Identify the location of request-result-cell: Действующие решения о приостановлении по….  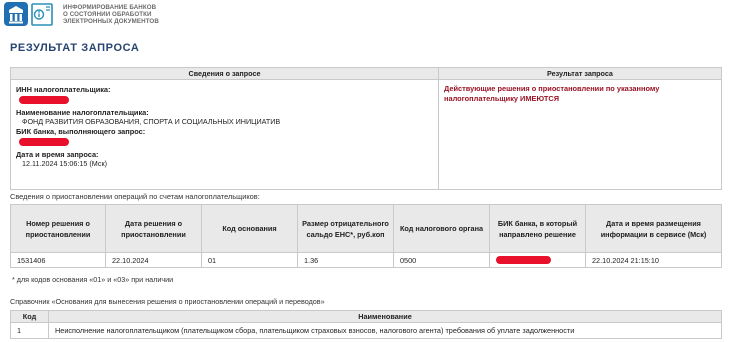
(580, 134).